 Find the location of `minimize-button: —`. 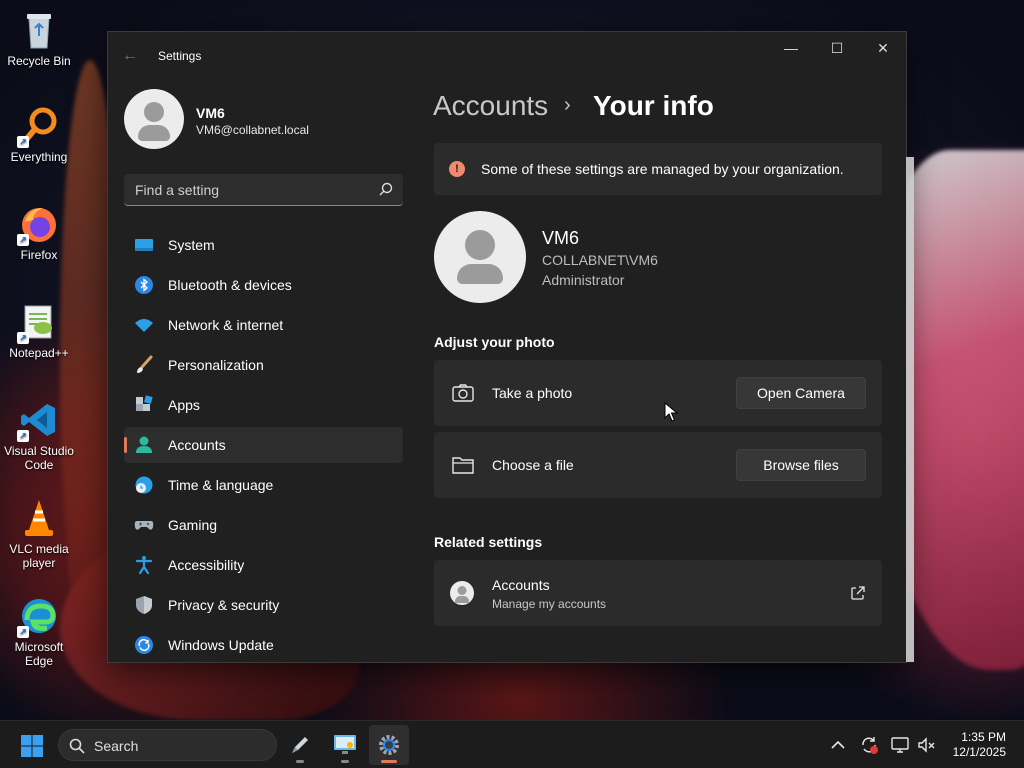

minimize-button: — is located at coordinates (791, 48).